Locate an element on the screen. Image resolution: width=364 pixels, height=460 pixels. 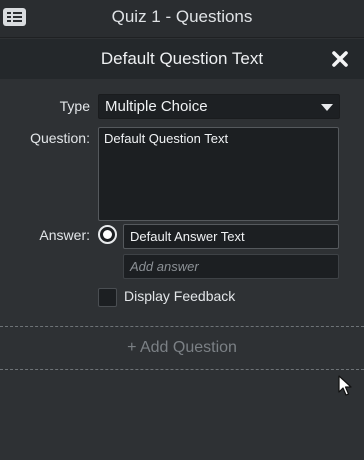
window-title: Quiz 1 - Questions is located at coordinates (182, 16).